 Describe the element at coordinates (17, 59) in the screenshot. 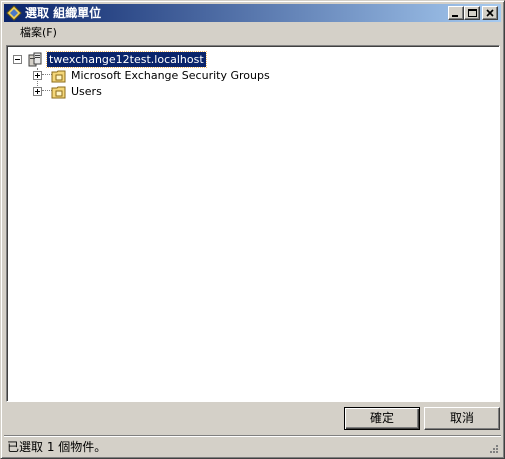

I see `collapse-toggle` at that location.